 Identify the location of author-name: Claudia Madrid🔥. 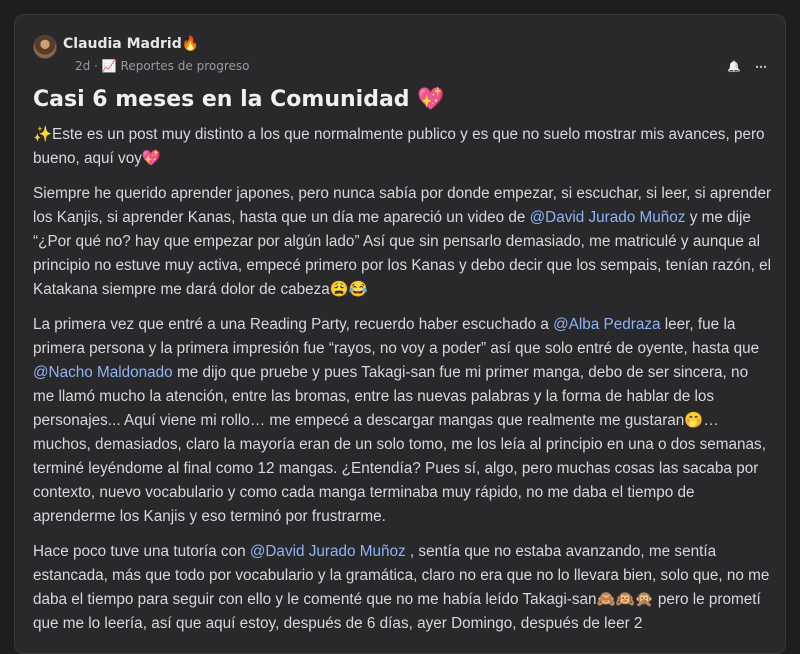
(131, 44).